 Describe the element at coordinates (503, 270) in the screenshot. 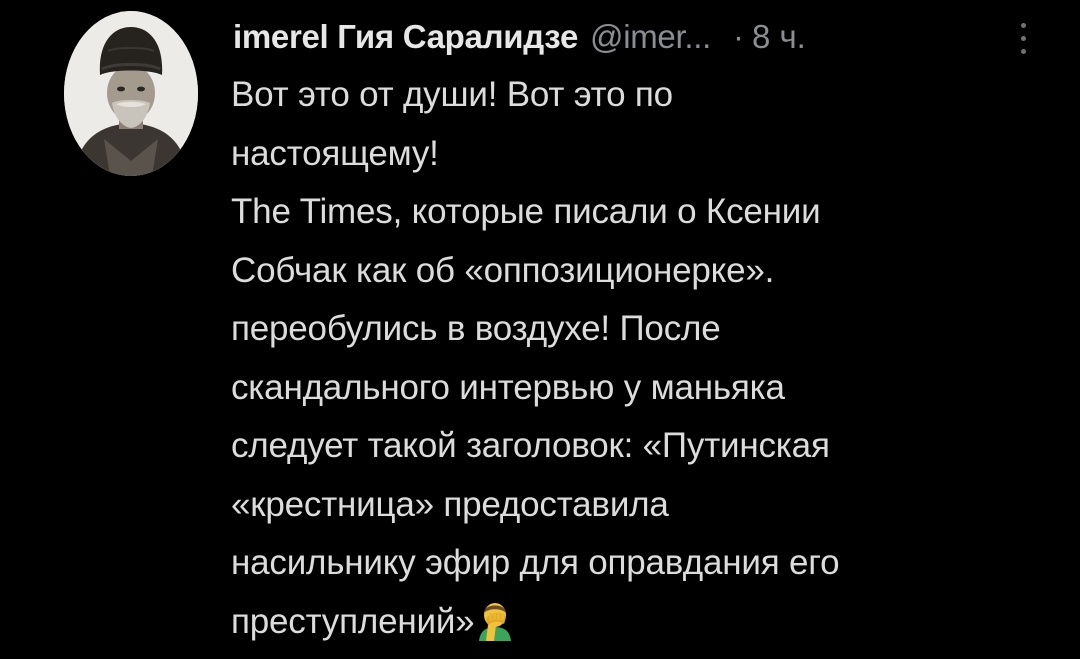

I see `tweet-text-line: Собчак как об «оппозиционерке».` at that location.